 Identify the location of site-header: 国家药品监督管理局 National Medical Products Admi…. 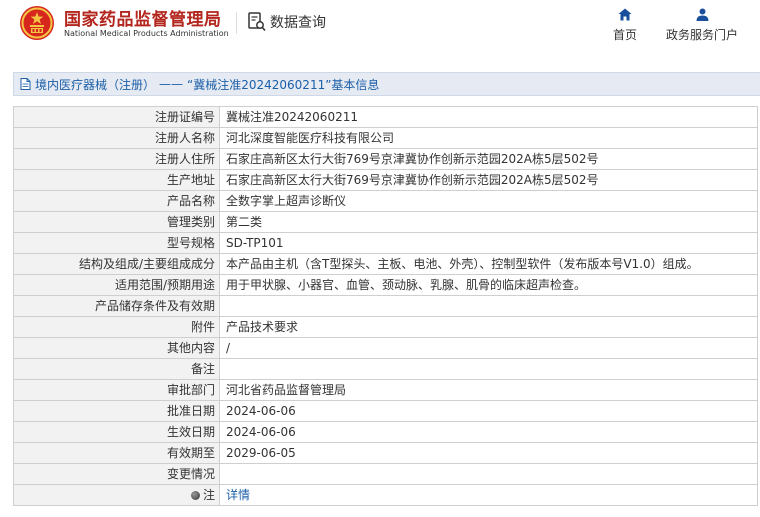
(380, 31).